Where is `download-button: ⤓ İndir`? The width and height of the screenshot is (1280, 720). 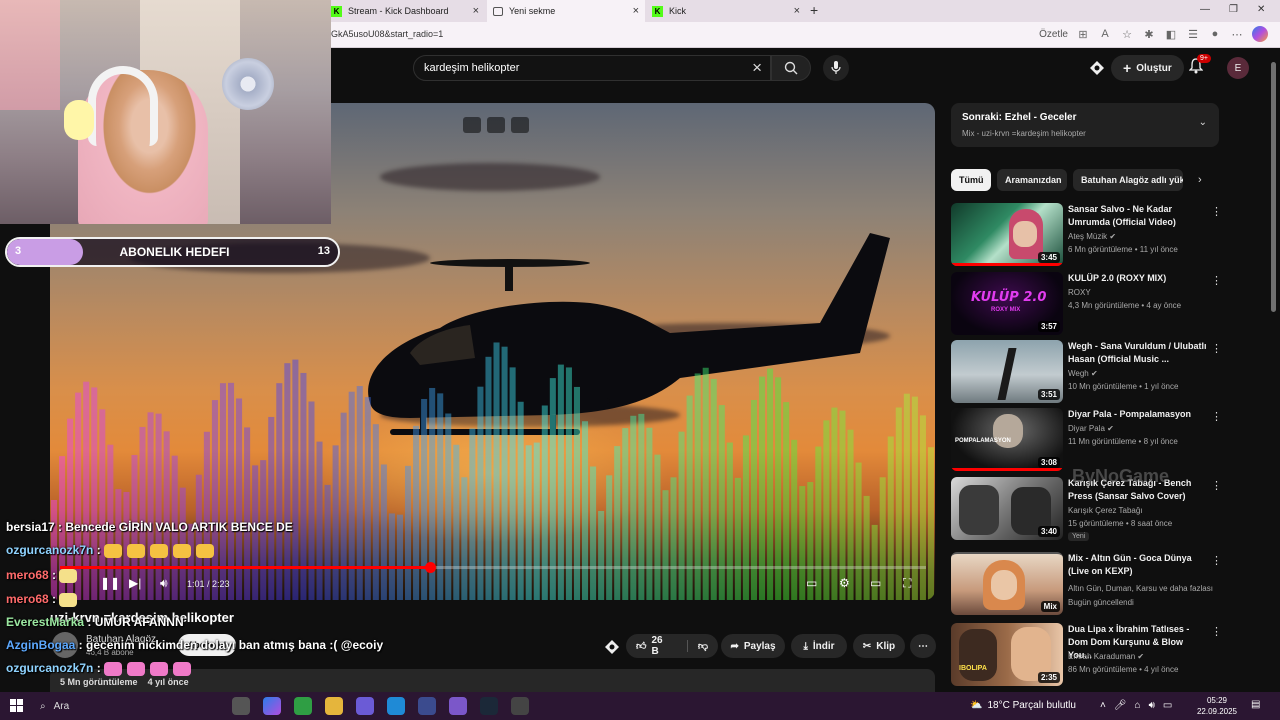
download-button: ⤓ İndir is located at coordinates (819, 646).